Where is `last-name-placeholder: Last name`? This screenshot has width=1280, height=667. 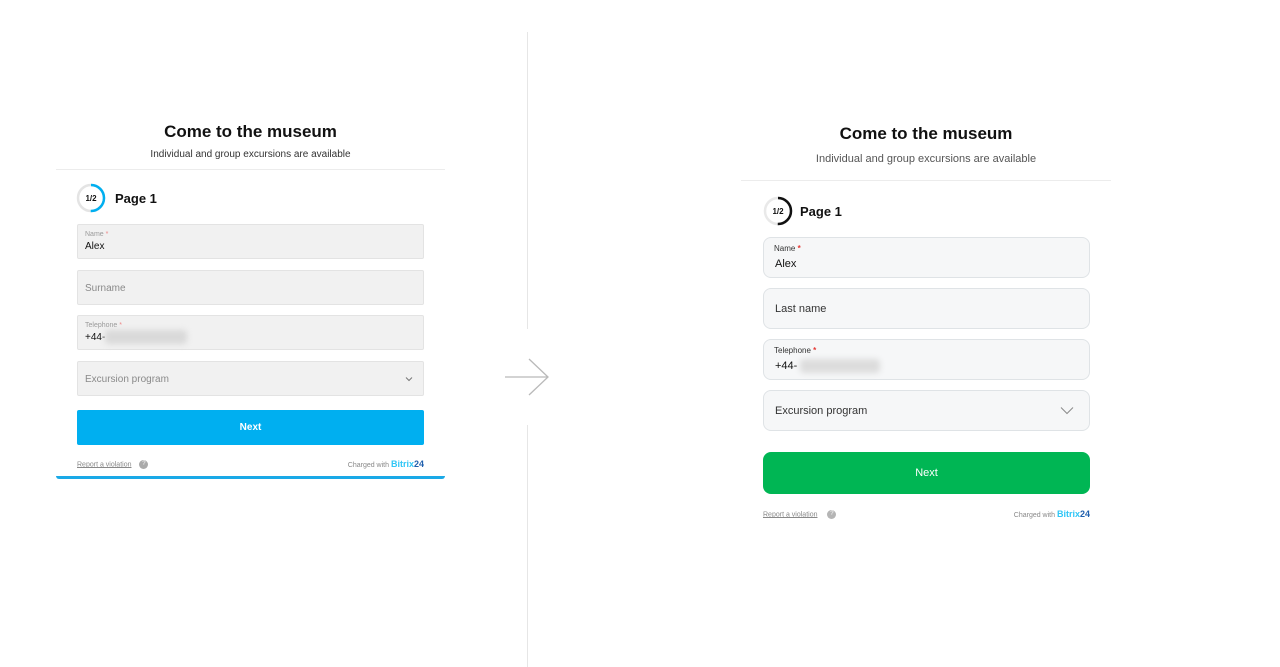
last-name-placeholder: Last name is located at coordinates (801, 309).